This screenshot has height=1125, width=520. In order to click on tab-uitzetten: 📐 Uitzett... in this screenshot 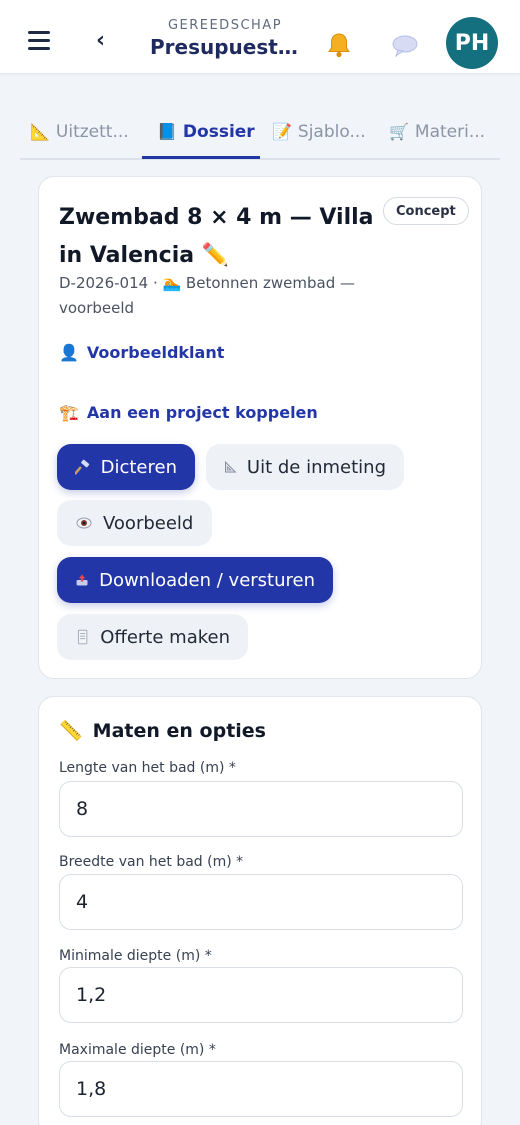, I will do `click(79, 140)`.